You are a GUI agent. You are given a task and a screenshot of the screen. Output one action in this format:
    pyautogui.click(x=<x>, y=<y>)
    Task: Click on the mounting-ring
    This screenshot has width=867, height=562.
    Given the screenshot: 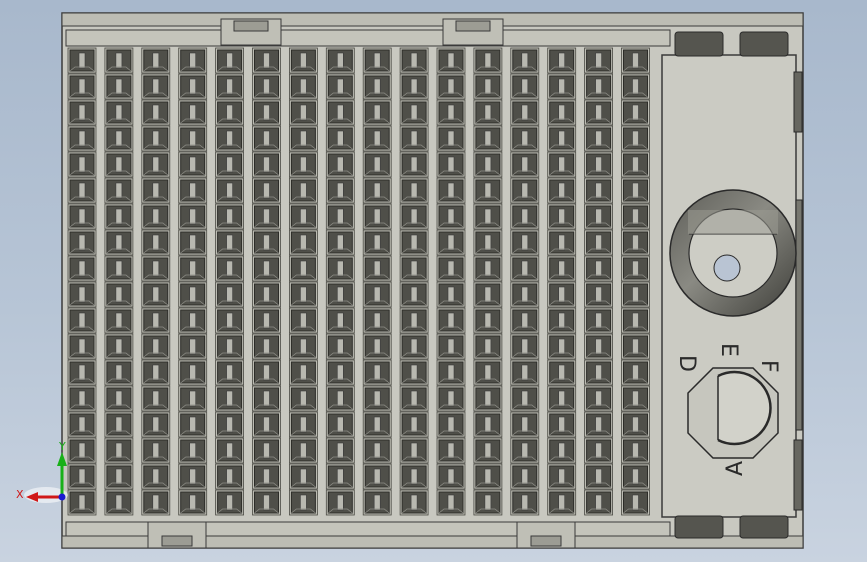 What is the action you would take?
    pyautogui.click(x=733, y=253)
    